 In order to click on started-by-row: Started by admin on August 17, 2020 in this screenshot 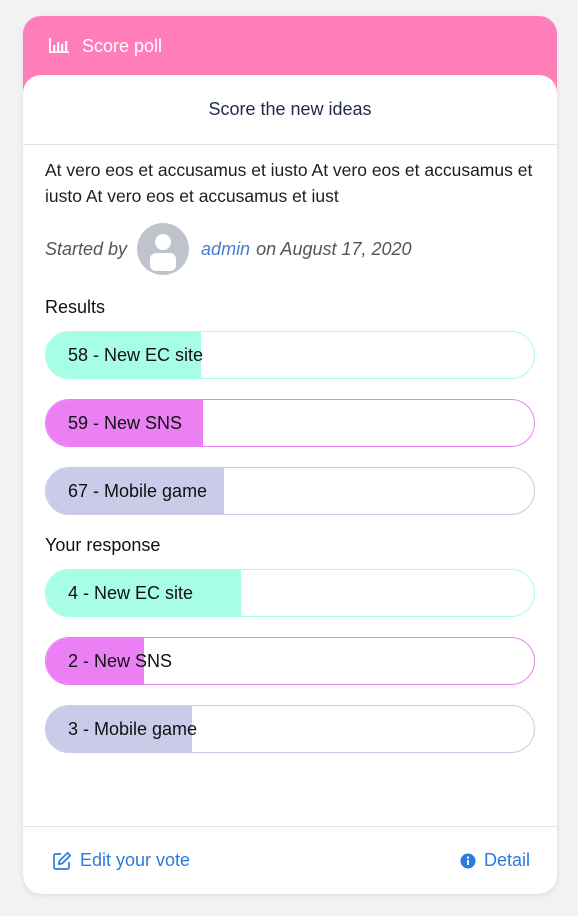, I will do `click(290, 249)`.